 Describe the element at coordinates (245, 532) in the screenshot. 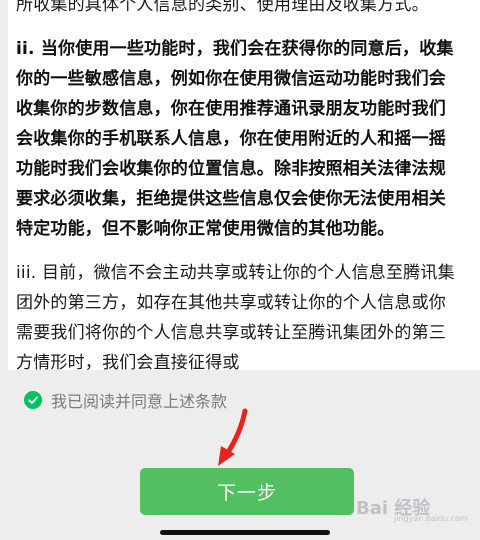

I see `home-indicator` at that location.